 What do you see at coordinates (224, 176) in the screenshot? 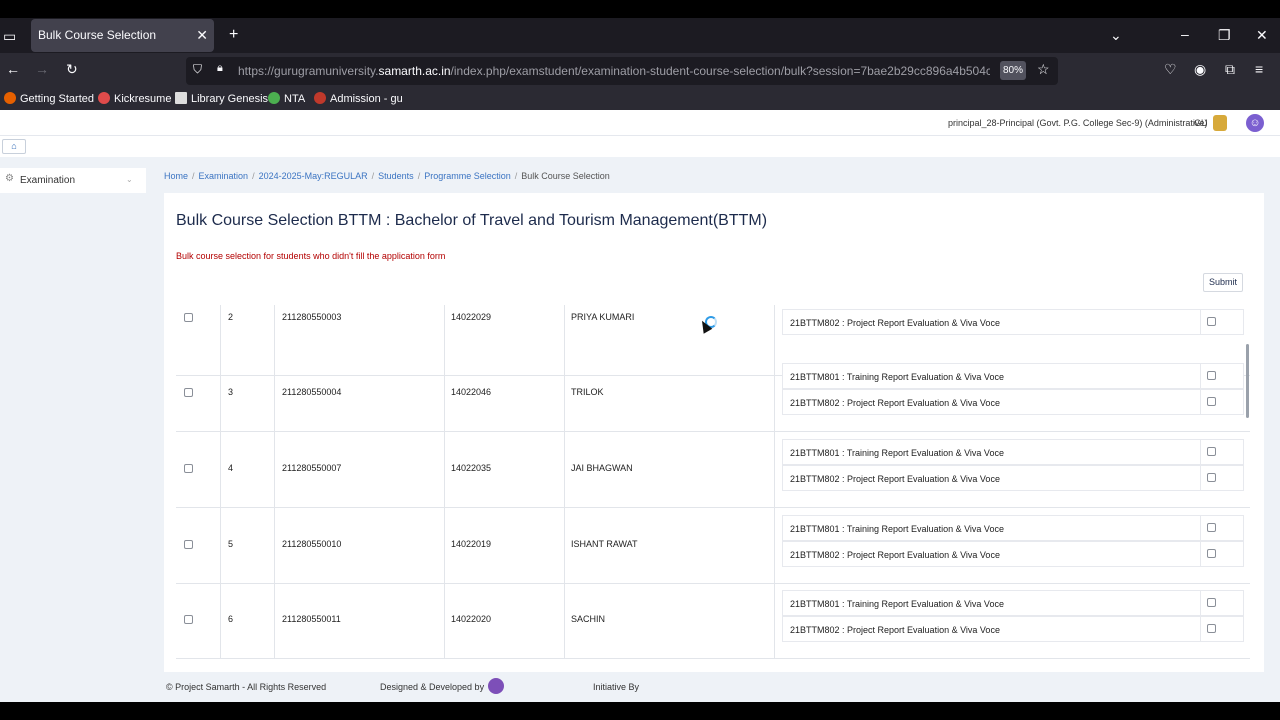
I see `breadcrumb-examination: Examination` at bounding box center [224, 176].